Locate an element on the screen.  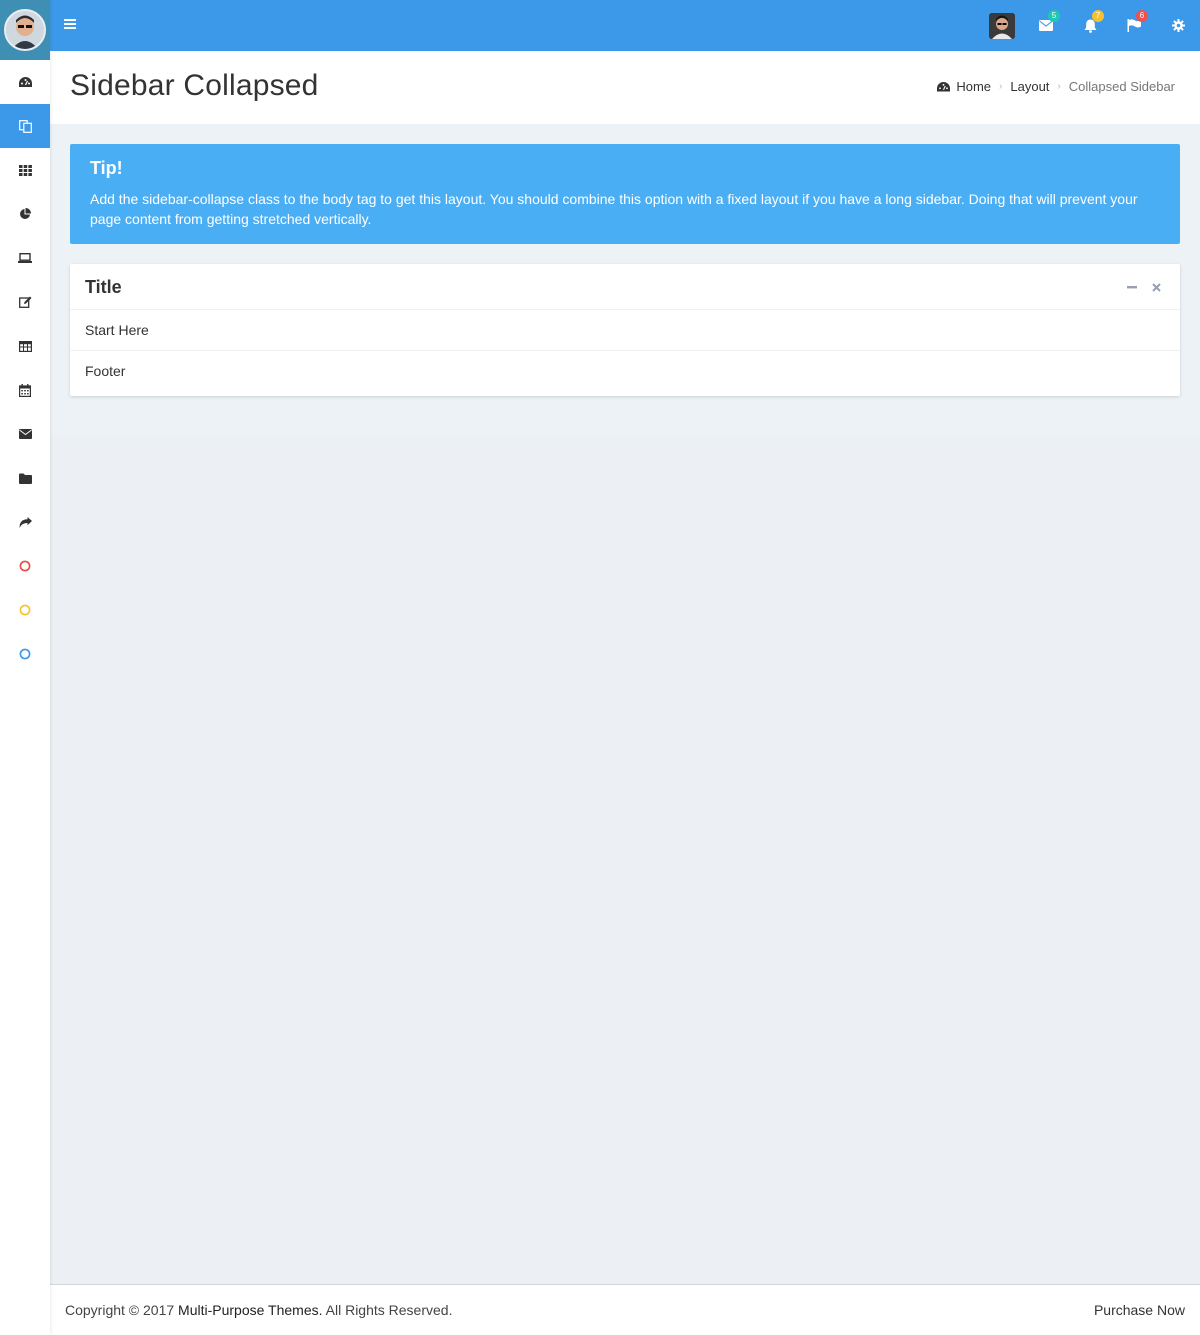
minus-icon is located at coordinates (1131, 286).